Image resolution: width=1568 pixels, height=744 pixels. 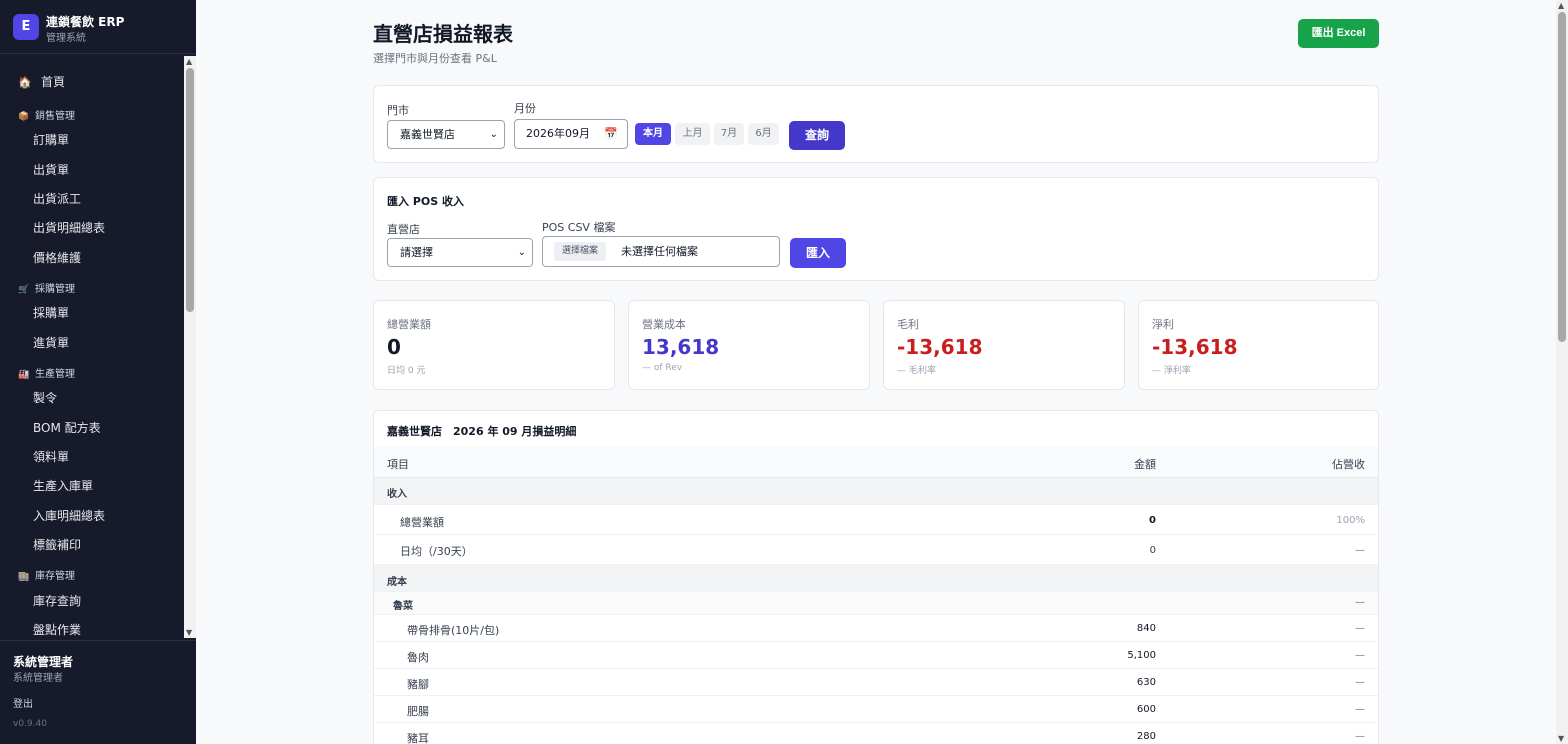 What do you see at coordinates (418, 657) in the screenshot?
I see `row-name: 魯肉` at bounding box center [418, 657].